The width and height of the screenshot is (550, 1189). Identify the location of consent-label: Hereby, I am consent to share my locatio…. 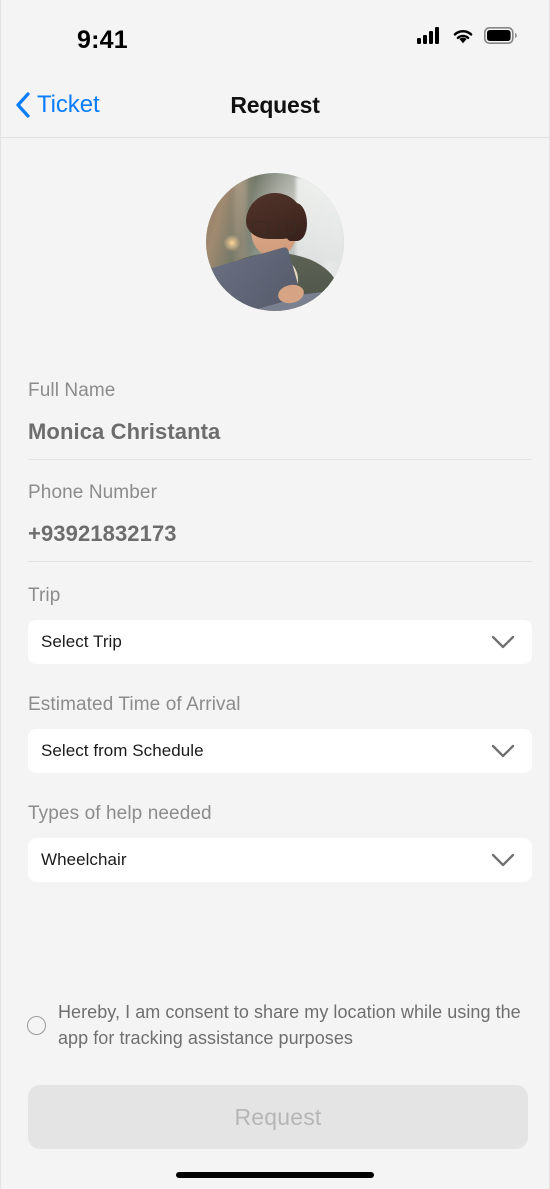
(289, 1025).